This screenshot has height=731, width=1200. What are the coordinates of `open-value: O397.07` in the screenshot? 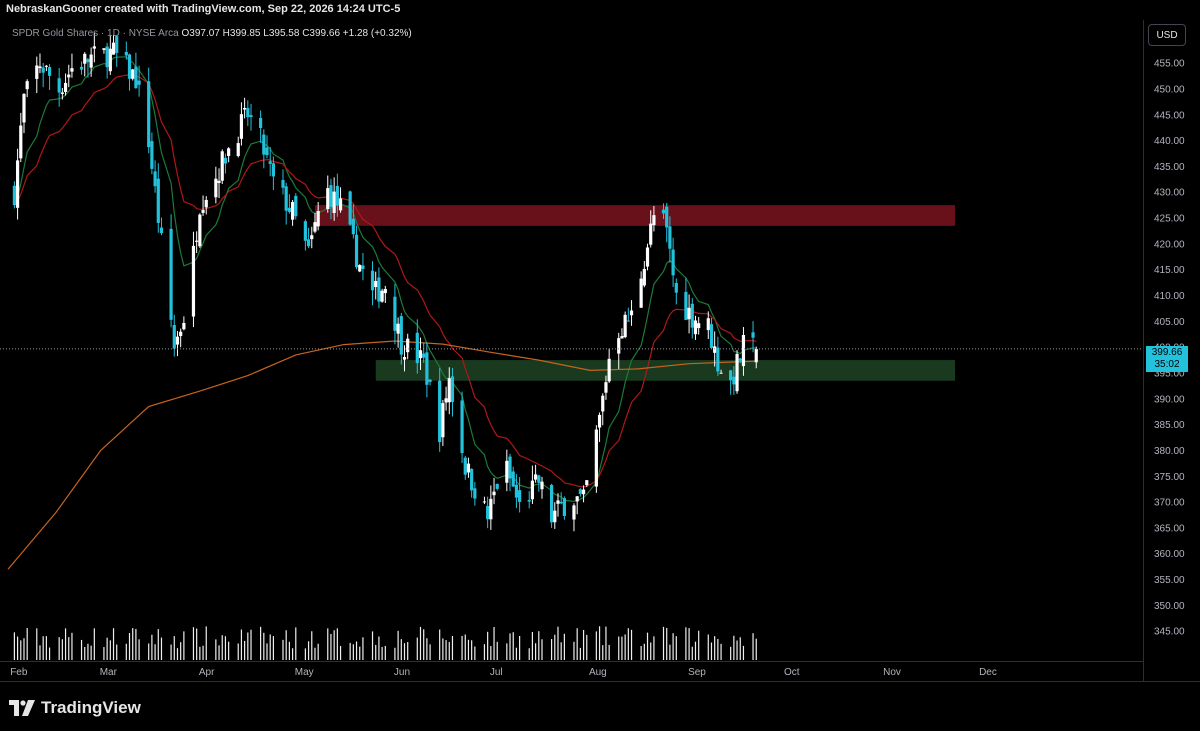 It's located at (200, 33).